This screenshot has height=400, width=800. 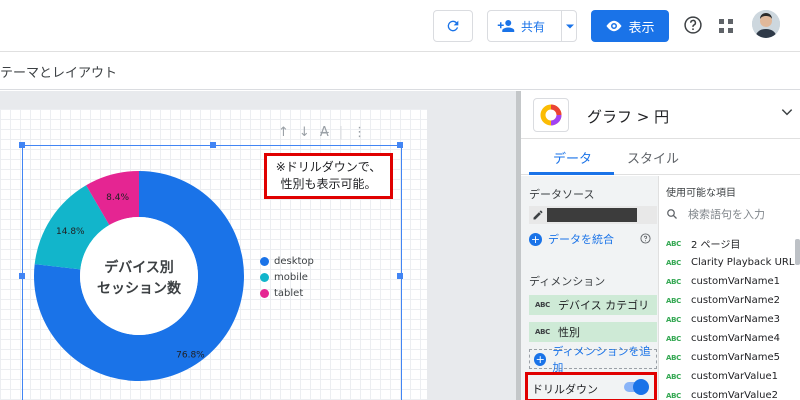 I want to click on help-button, so click(x=693, y=27).